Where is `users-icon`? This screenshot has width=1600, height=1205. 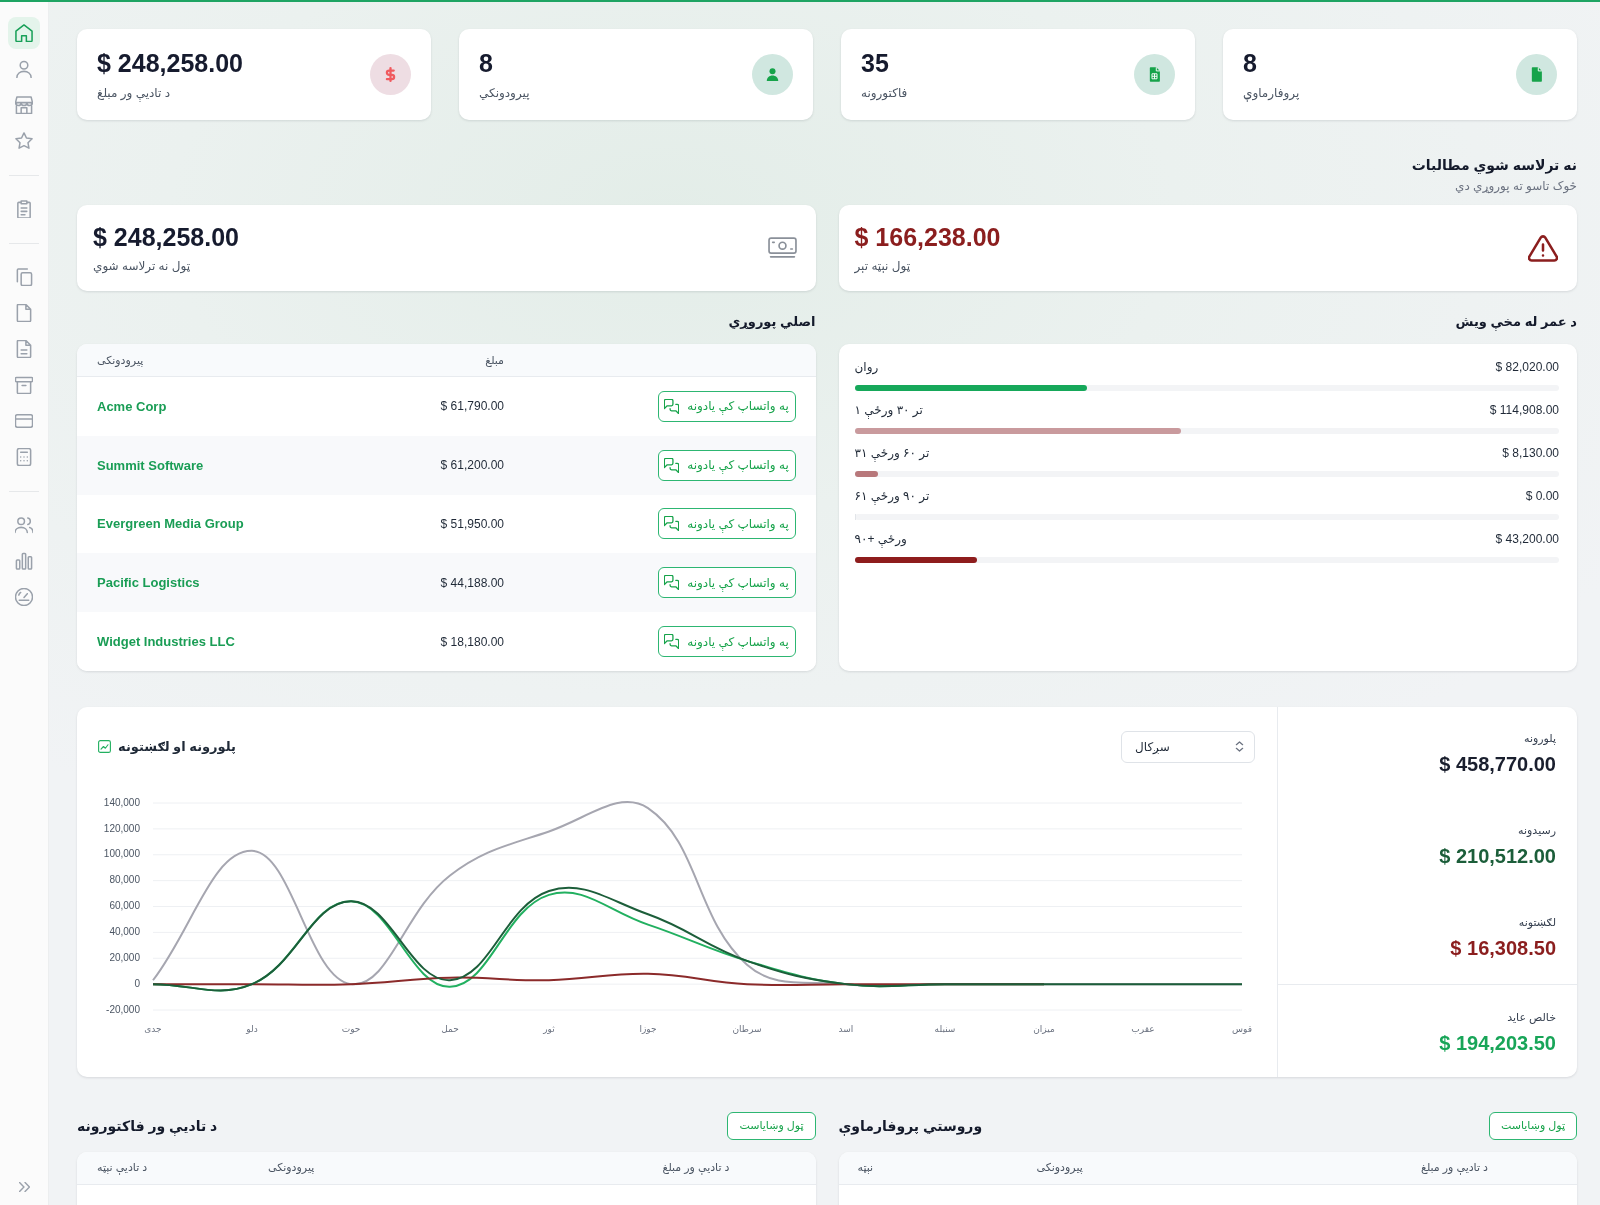
users-icon is located at coordinates (24, 525).